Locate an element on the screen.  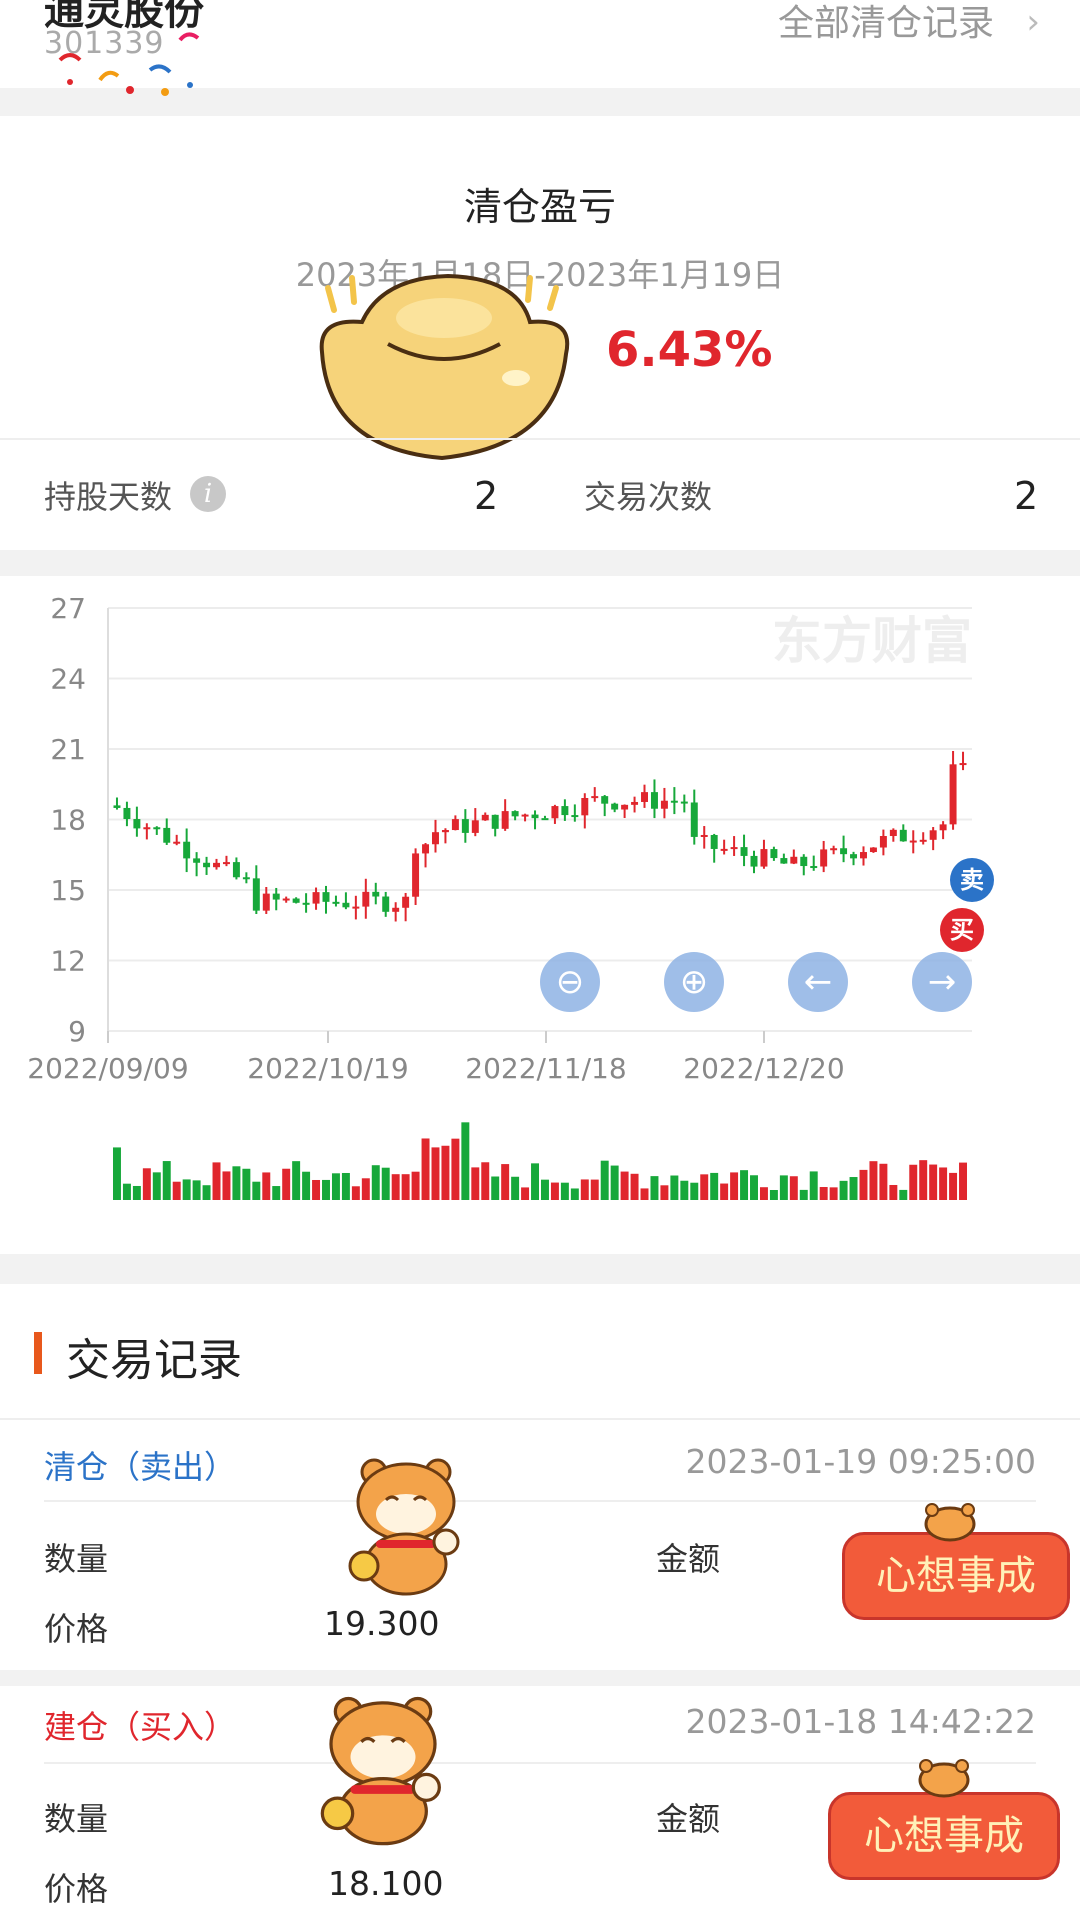
arrow-right-icon: → is located at coordinates (942, 982).